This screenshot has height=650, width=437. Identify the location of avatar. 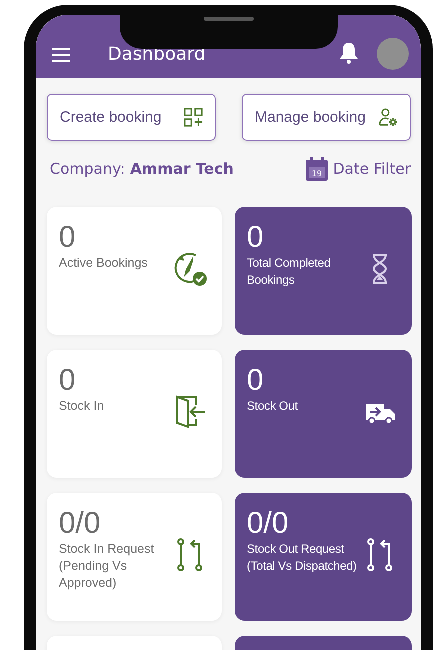
(393, 54).